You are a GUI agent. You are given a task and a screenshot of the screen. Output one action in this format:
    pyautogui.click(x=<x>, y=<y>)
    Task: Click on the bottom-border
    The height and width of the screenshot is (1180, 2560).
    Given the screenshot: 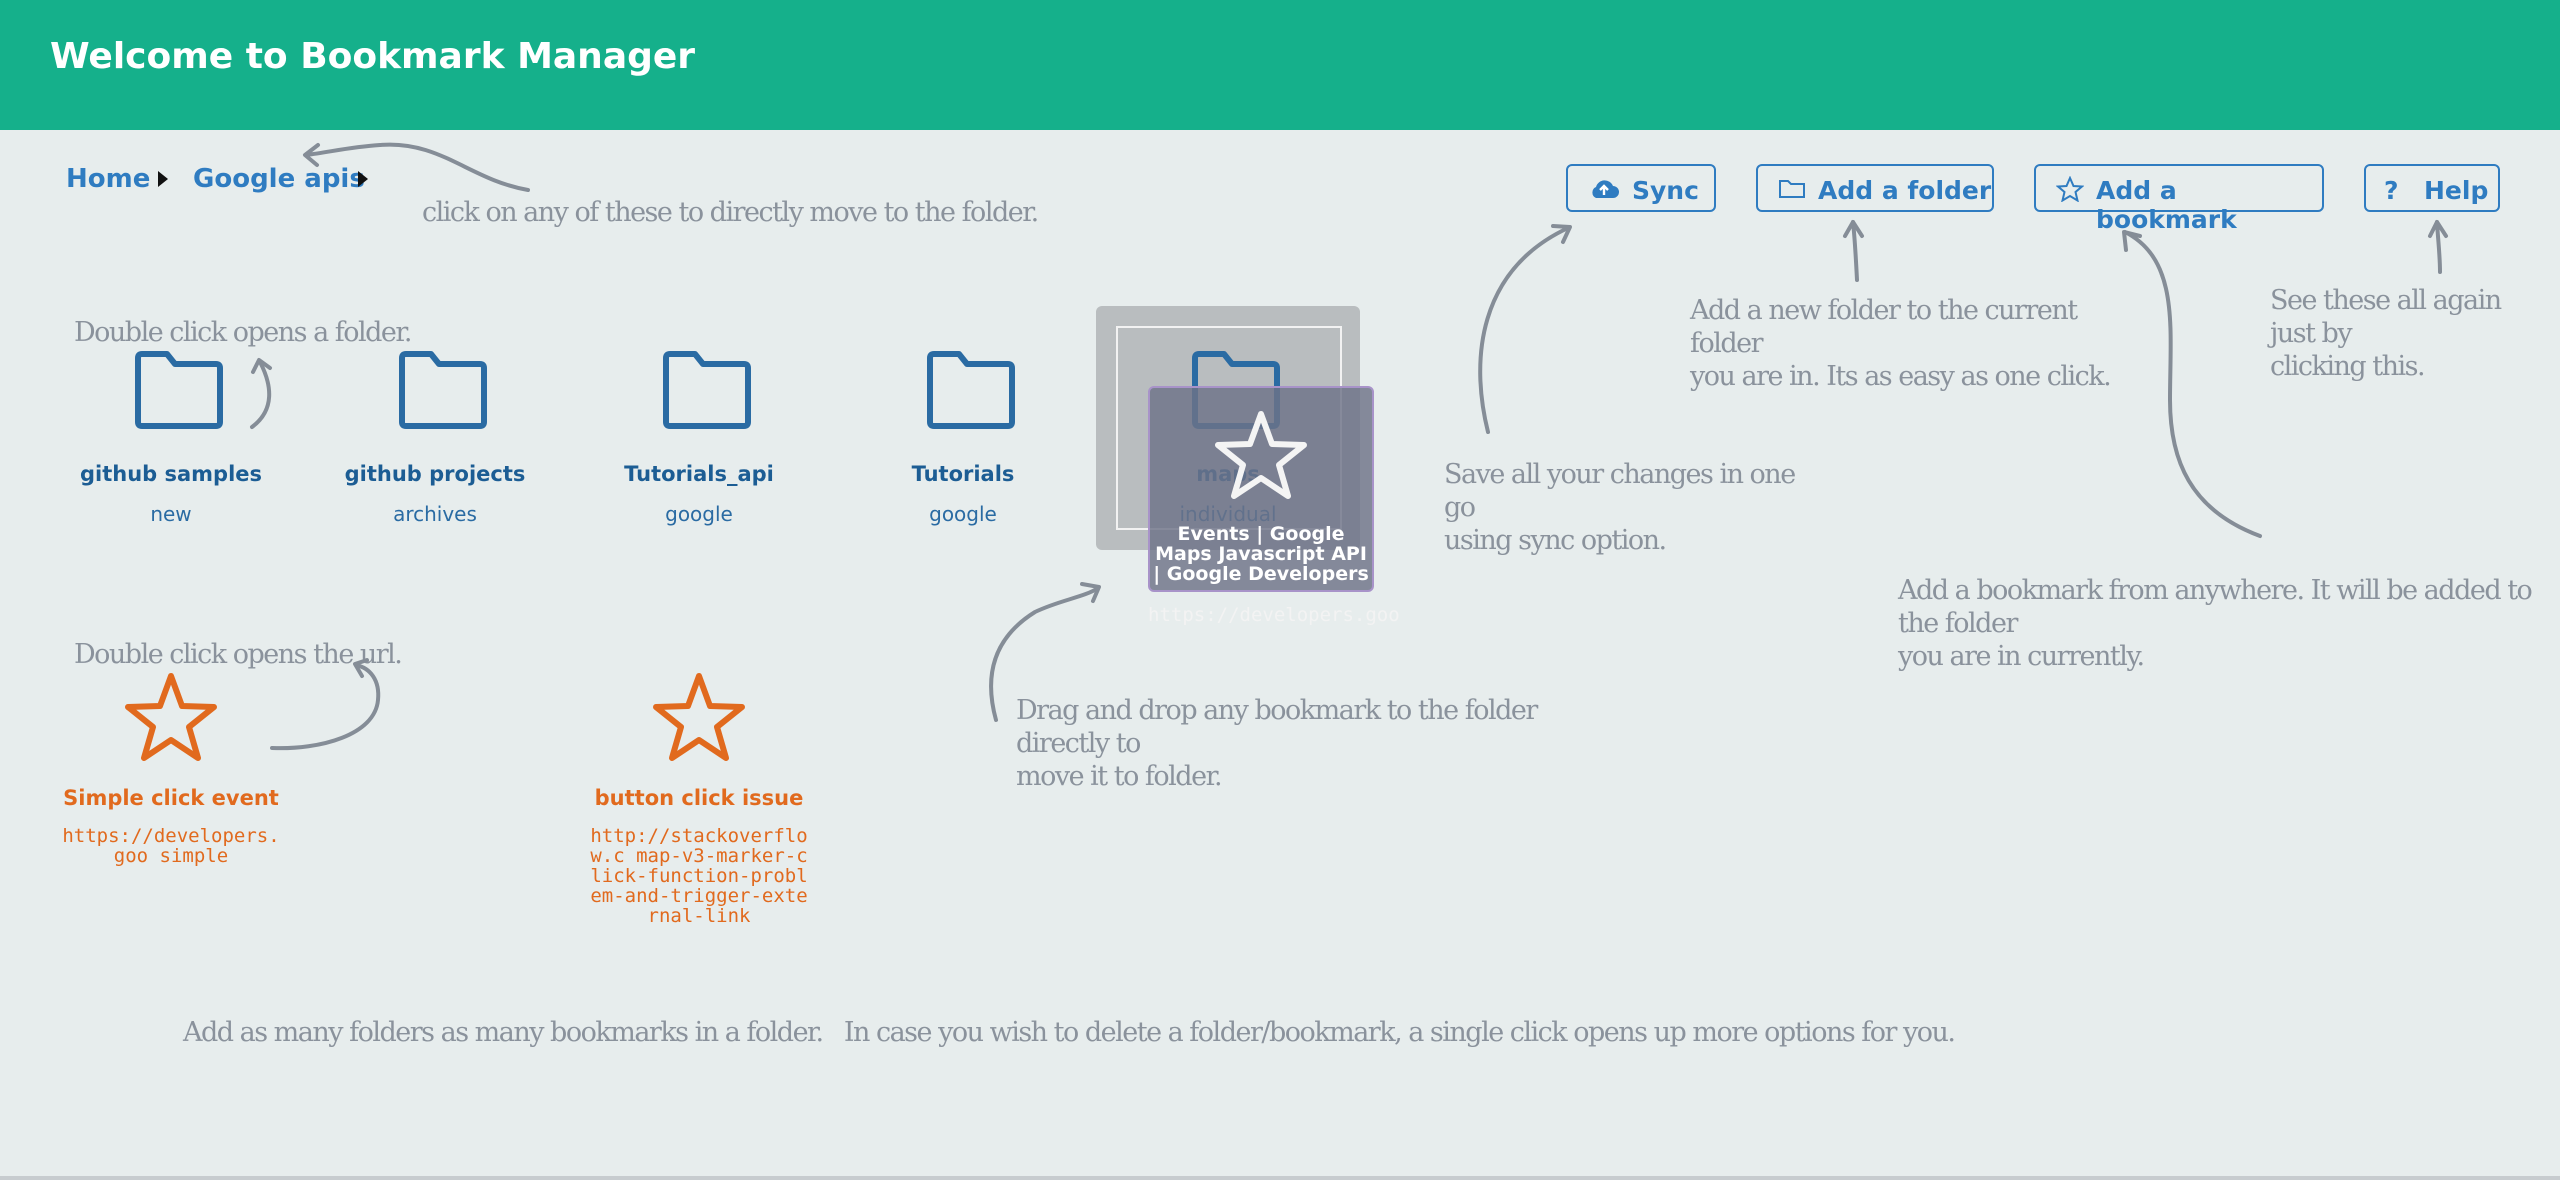 What is the action you would take?
    pyautogui.click(x=1280, y=1178)
    